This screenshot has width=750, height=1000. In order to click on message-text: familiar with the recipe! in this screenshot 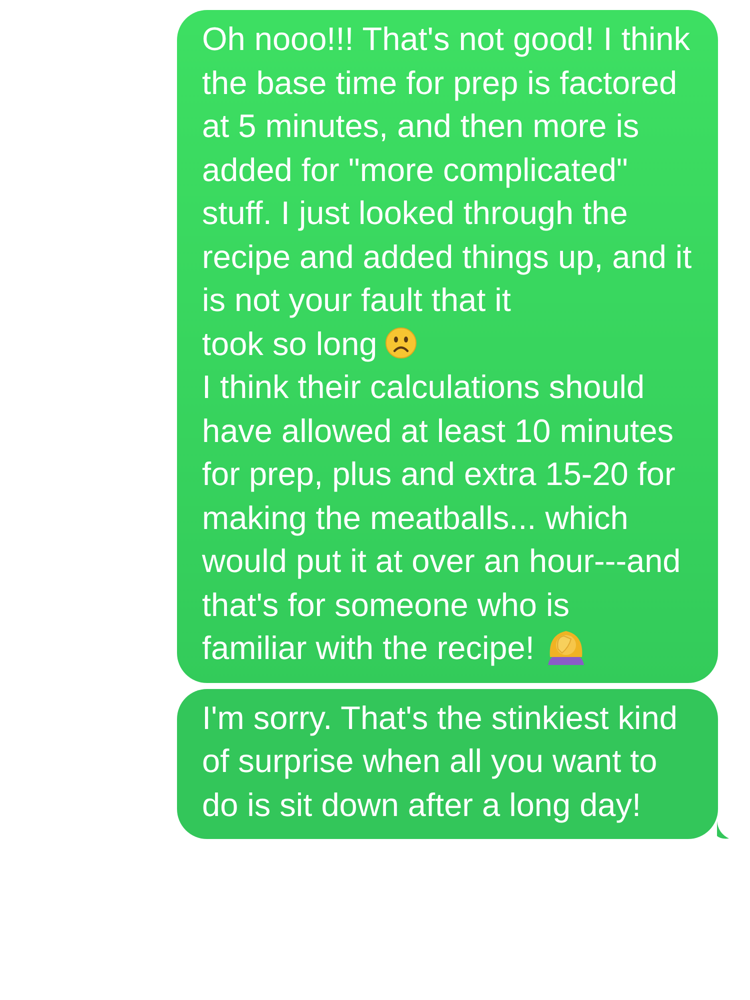, I will do `click(368, 648)`.